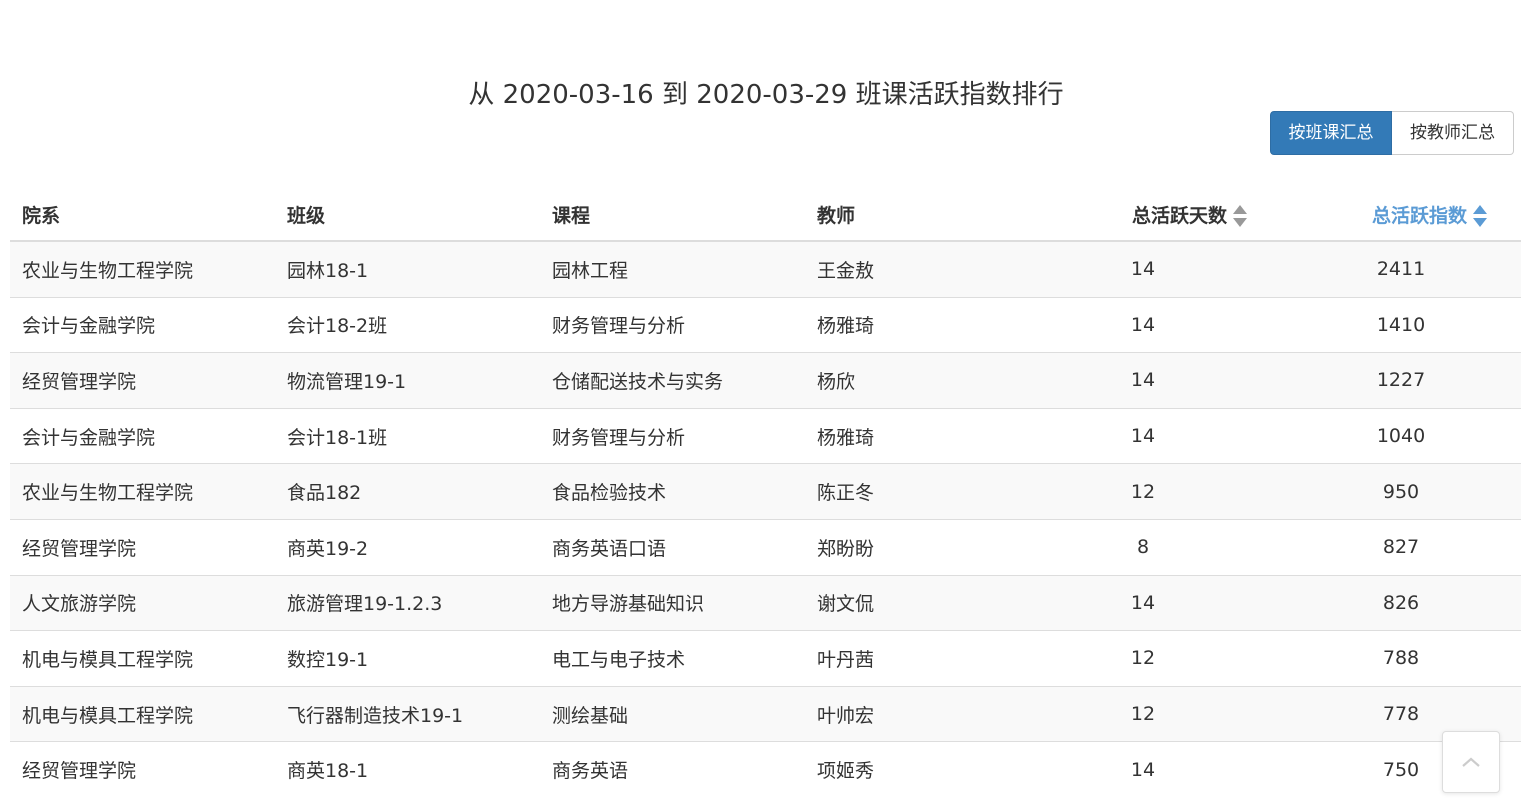 This screenshot has height=800, width=1523. Describe the element at coordinates (905, 713) in the screenshot. I see `cell-teacher: 叶帅宏` at that location.